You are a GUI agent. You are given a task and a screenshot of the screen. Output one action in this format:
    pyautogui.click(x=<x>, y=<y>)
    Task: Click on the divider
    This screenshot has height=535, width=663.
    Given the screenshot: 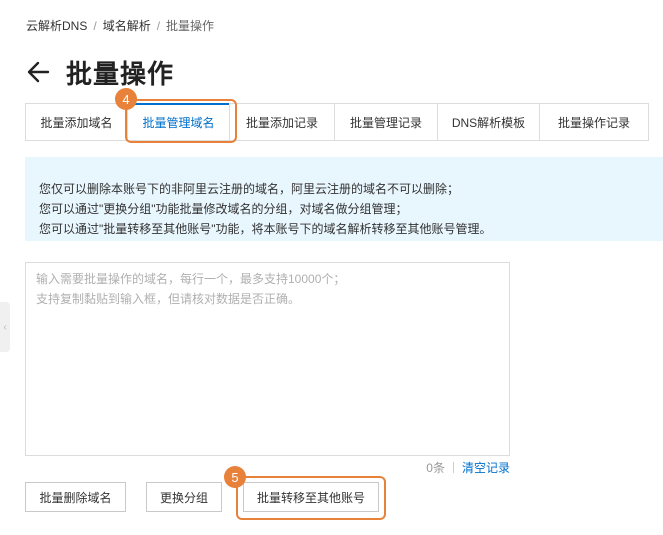 What is the action you would take?
    pyautogui.click(x=453, y=467)
    